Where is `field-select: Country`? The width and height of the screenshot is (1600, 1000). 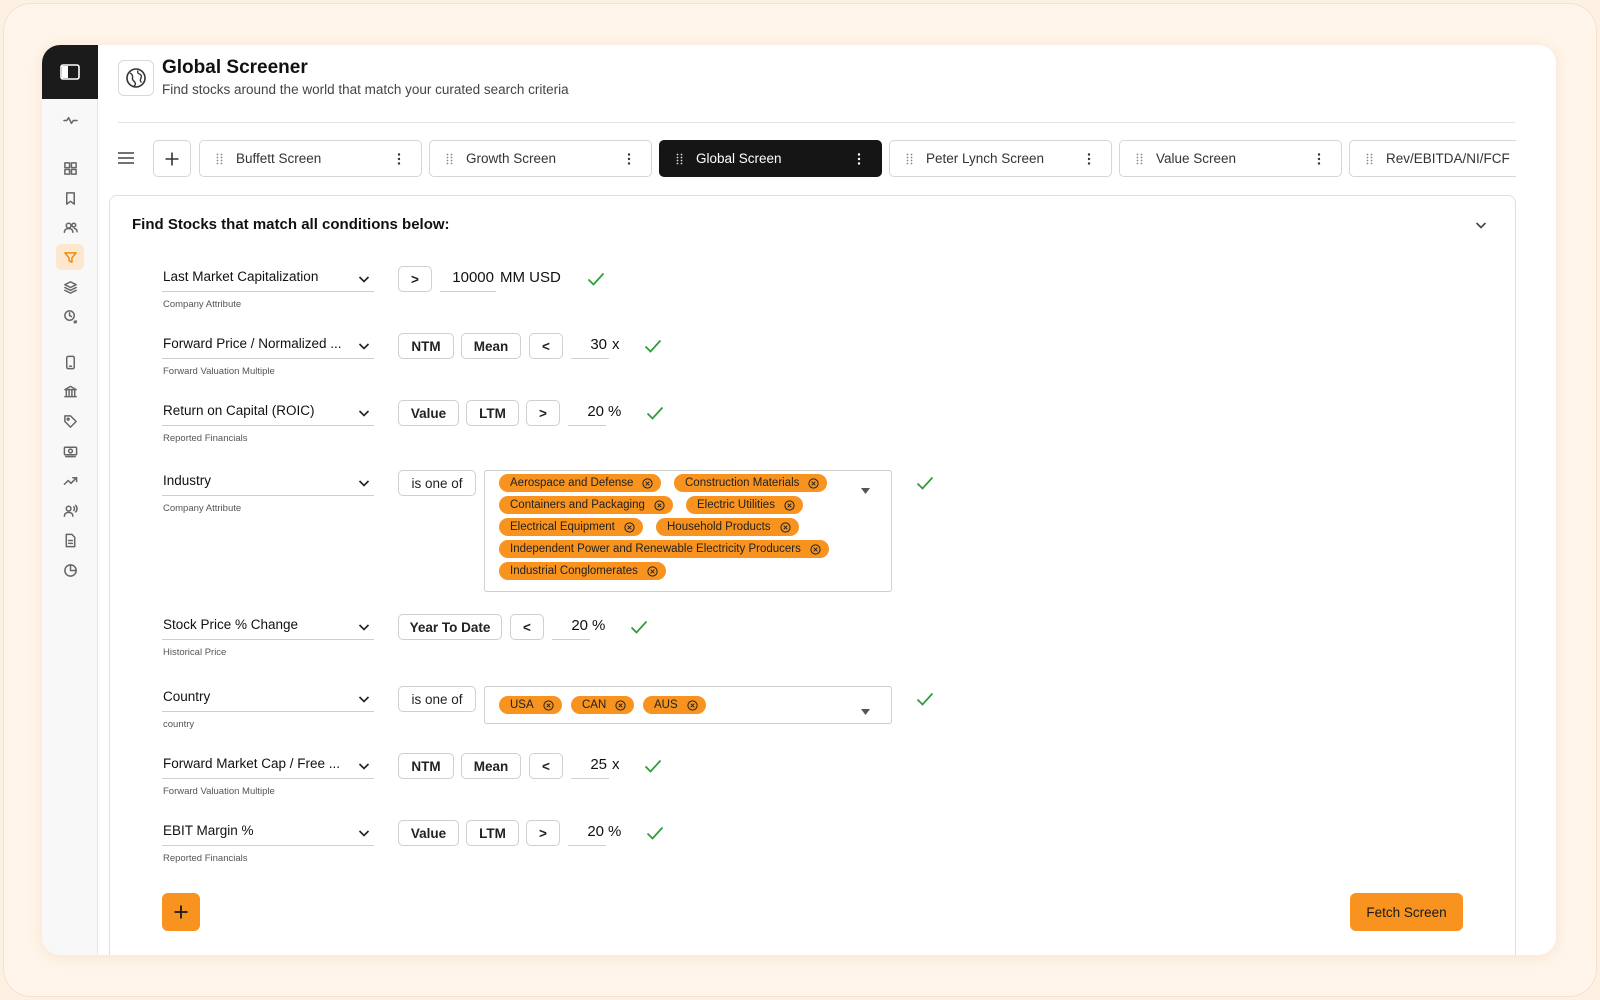
field-select: Country is located at coordinates (268, 699).